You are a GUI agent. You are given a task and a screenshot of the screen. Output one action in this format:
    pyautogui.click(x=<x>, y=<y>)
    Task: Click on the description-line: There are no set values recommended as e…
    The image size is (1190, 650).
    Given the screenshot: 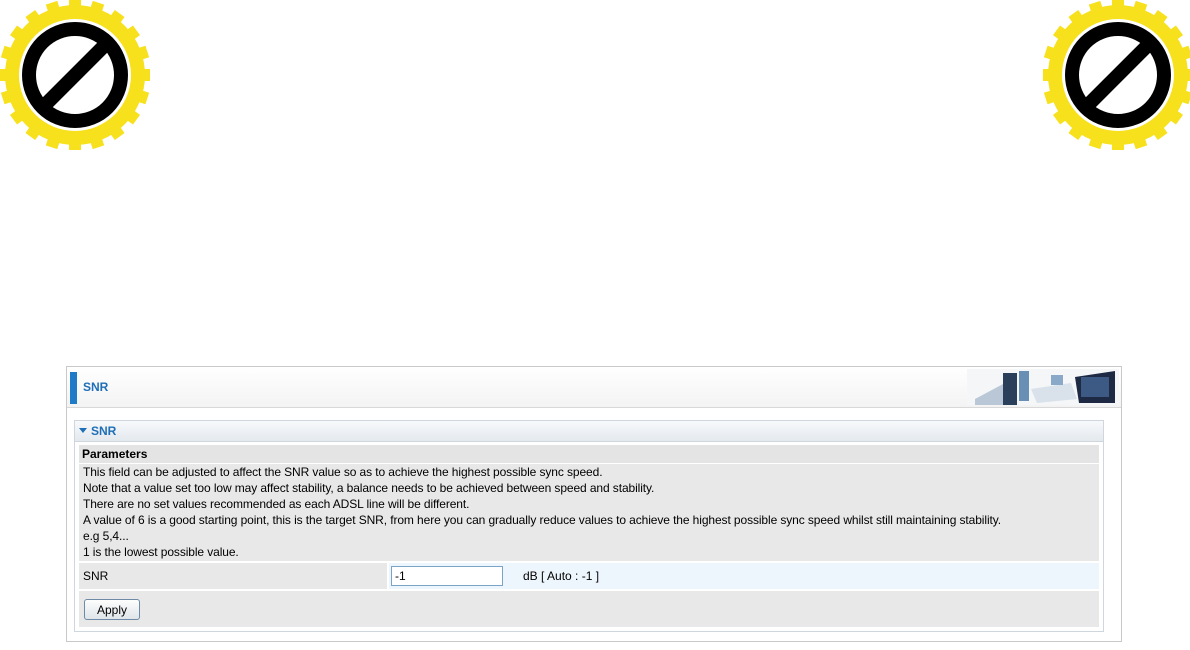 What is the action you would take?
    pyautogui.click(x=276, y=504)
    